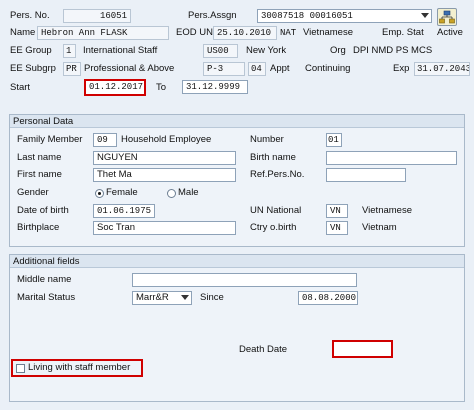 This screenshot has width=474, height=410. I want to click on ee-subgrp-code: PR, so click(72, 69).